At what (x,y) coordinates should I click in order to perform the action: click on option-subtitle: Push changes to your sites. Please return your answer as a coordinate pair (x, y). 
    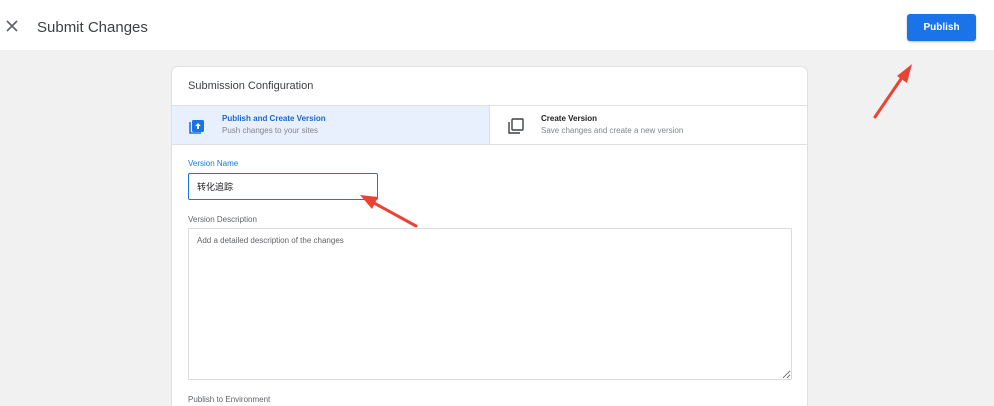
    Looking at the image, I should click on (270, 130).